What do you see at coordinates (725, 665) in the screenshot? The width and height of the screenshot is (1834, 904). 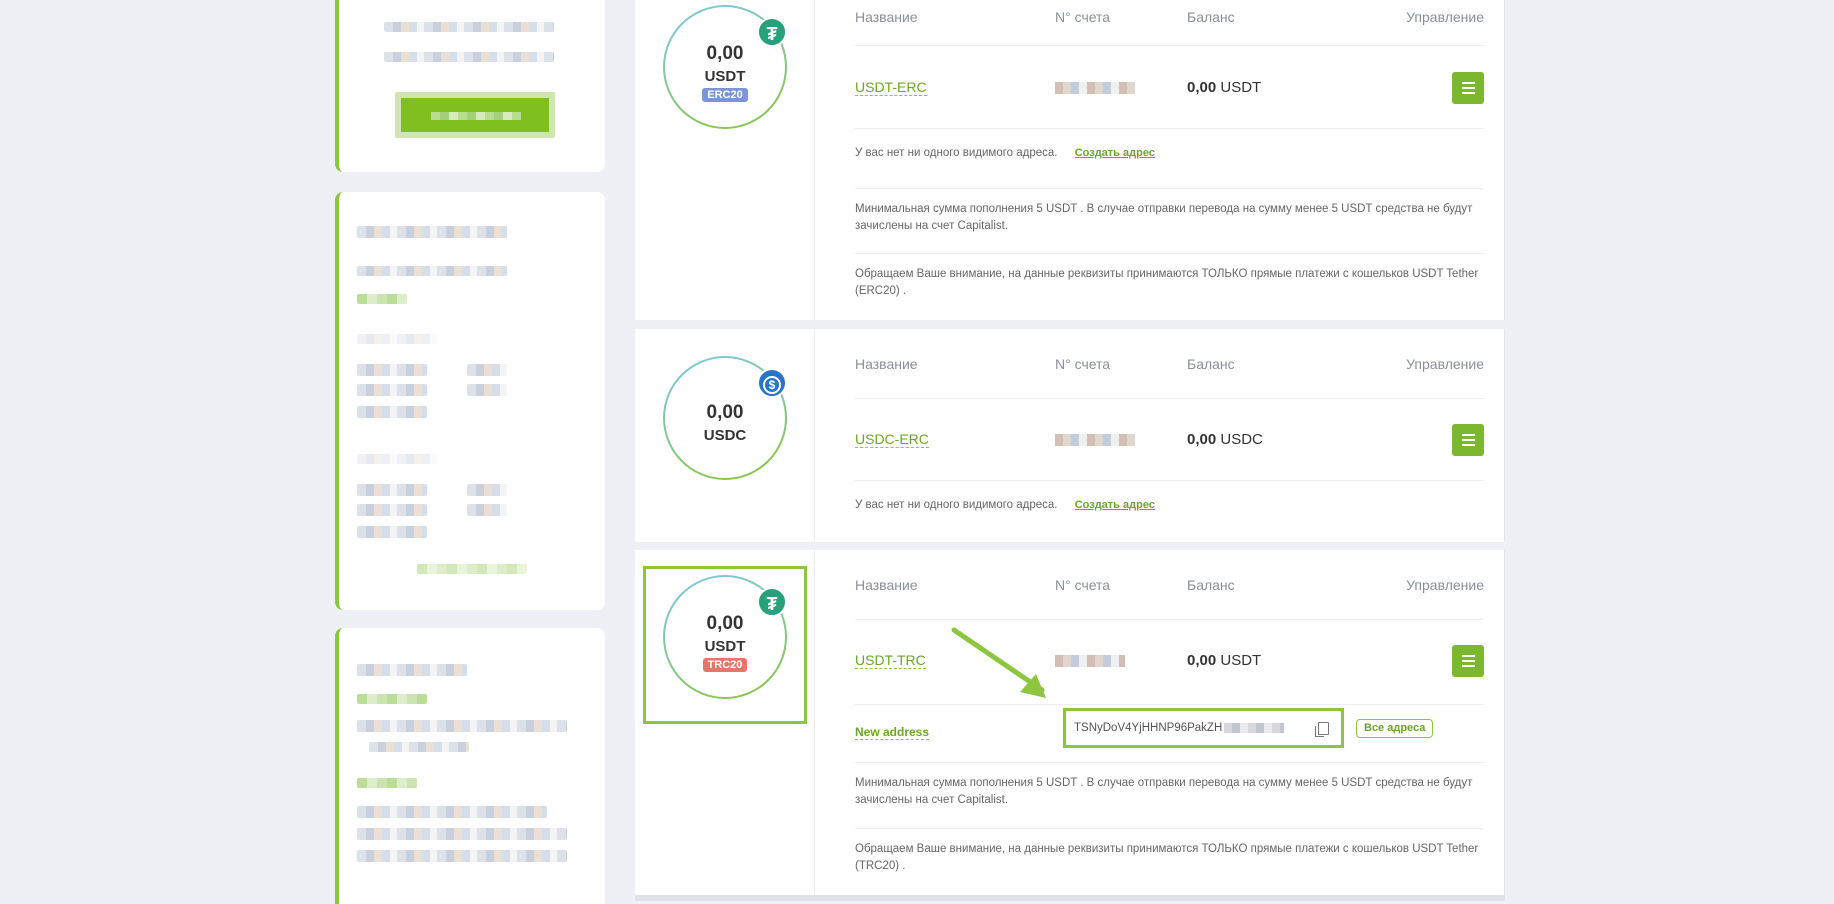 I see `network-tag: TRC20` at bounding box center [725, 665].